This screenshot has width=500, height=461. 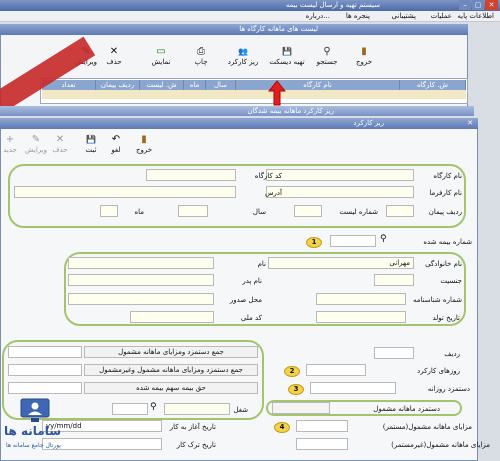 I want to click on job-label: شغل, so click(x=240, y=410).